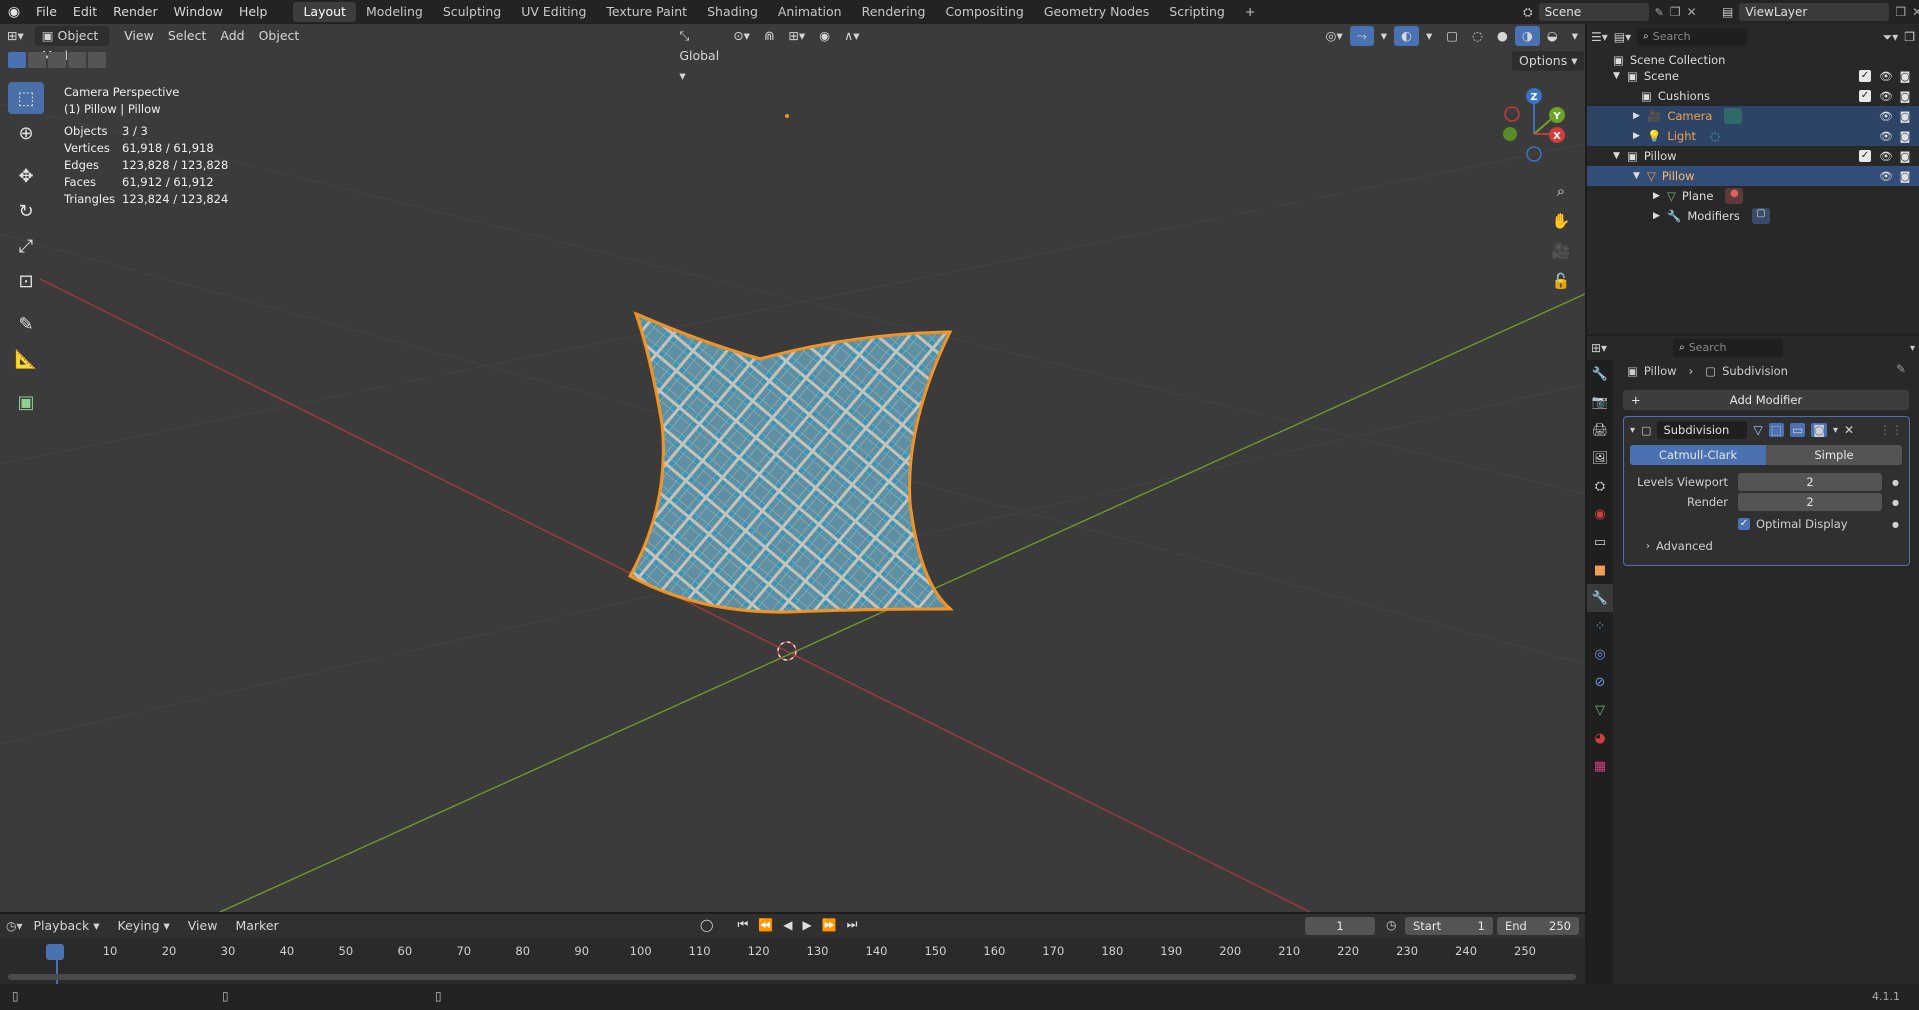  What do you see at coordinates (1561, 221) in the screenshot?
I see `pan-hand-icon: ✋` at bounding box center [1561, 221].